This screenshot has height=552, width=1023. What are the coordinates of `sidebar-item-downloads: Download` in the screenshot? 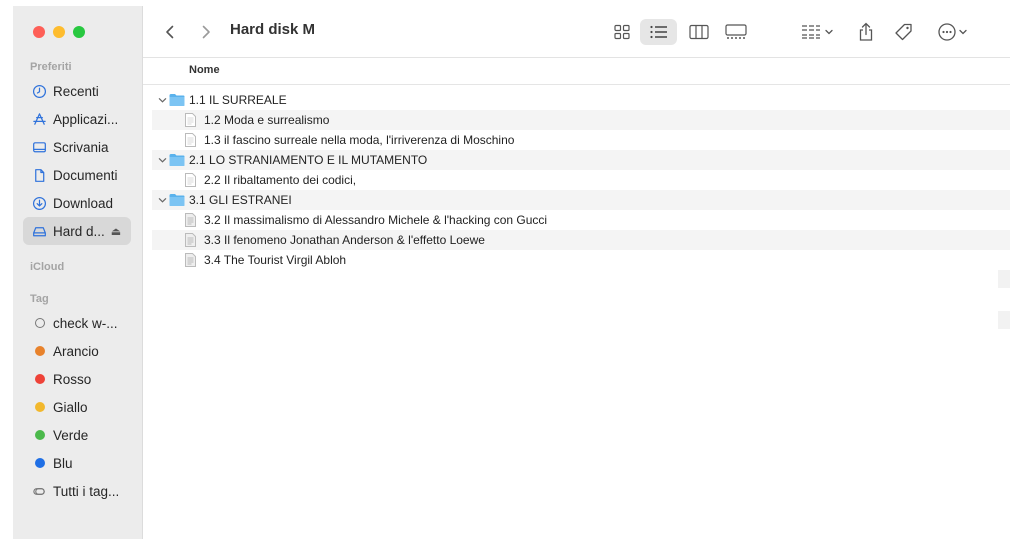 It's located at (77, 203).